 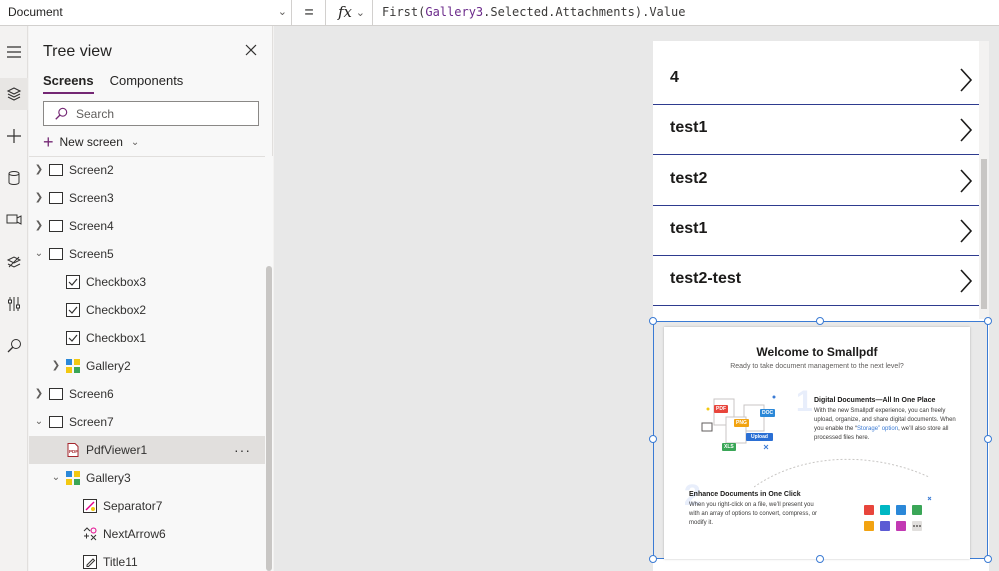 I want to click on tree-item-checkbox1: Checkbox1, so click(x=147, y=338).